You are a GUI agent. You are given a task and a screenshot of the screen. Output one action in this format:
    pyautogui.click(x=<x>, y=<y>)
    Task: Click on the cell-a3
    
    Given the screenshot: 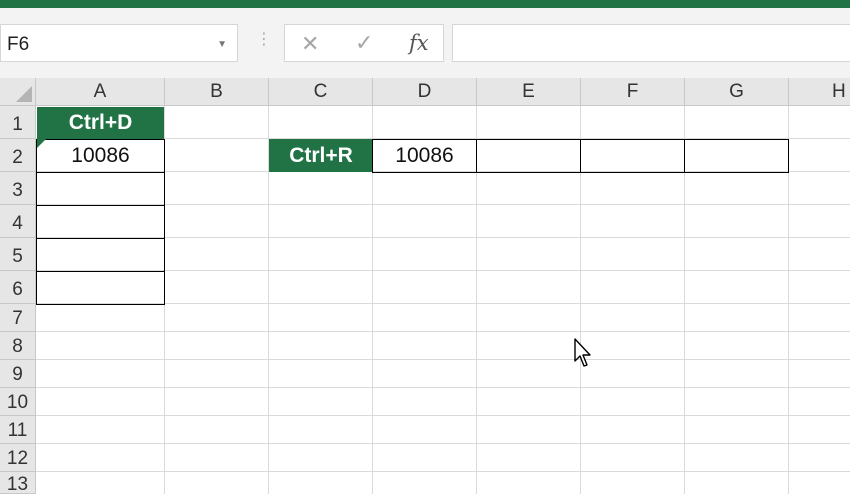 What is the action you would take?
    pyautogui.click(x=100, y=189)
    